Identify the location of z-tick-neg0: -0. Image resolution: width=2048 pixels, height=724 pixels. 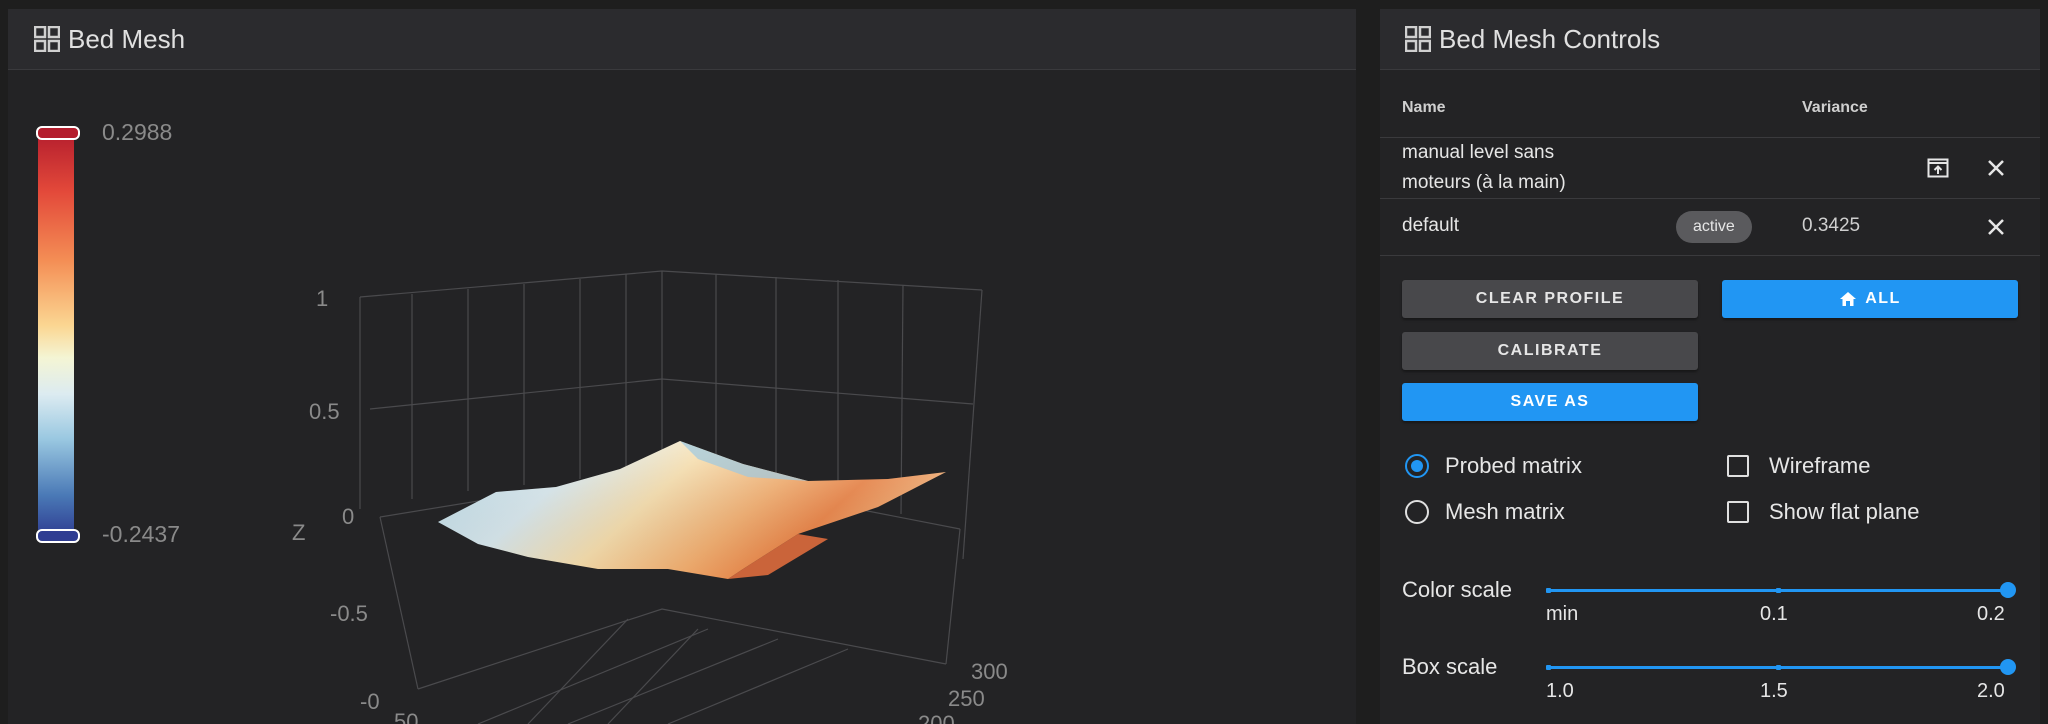
(370, 701).